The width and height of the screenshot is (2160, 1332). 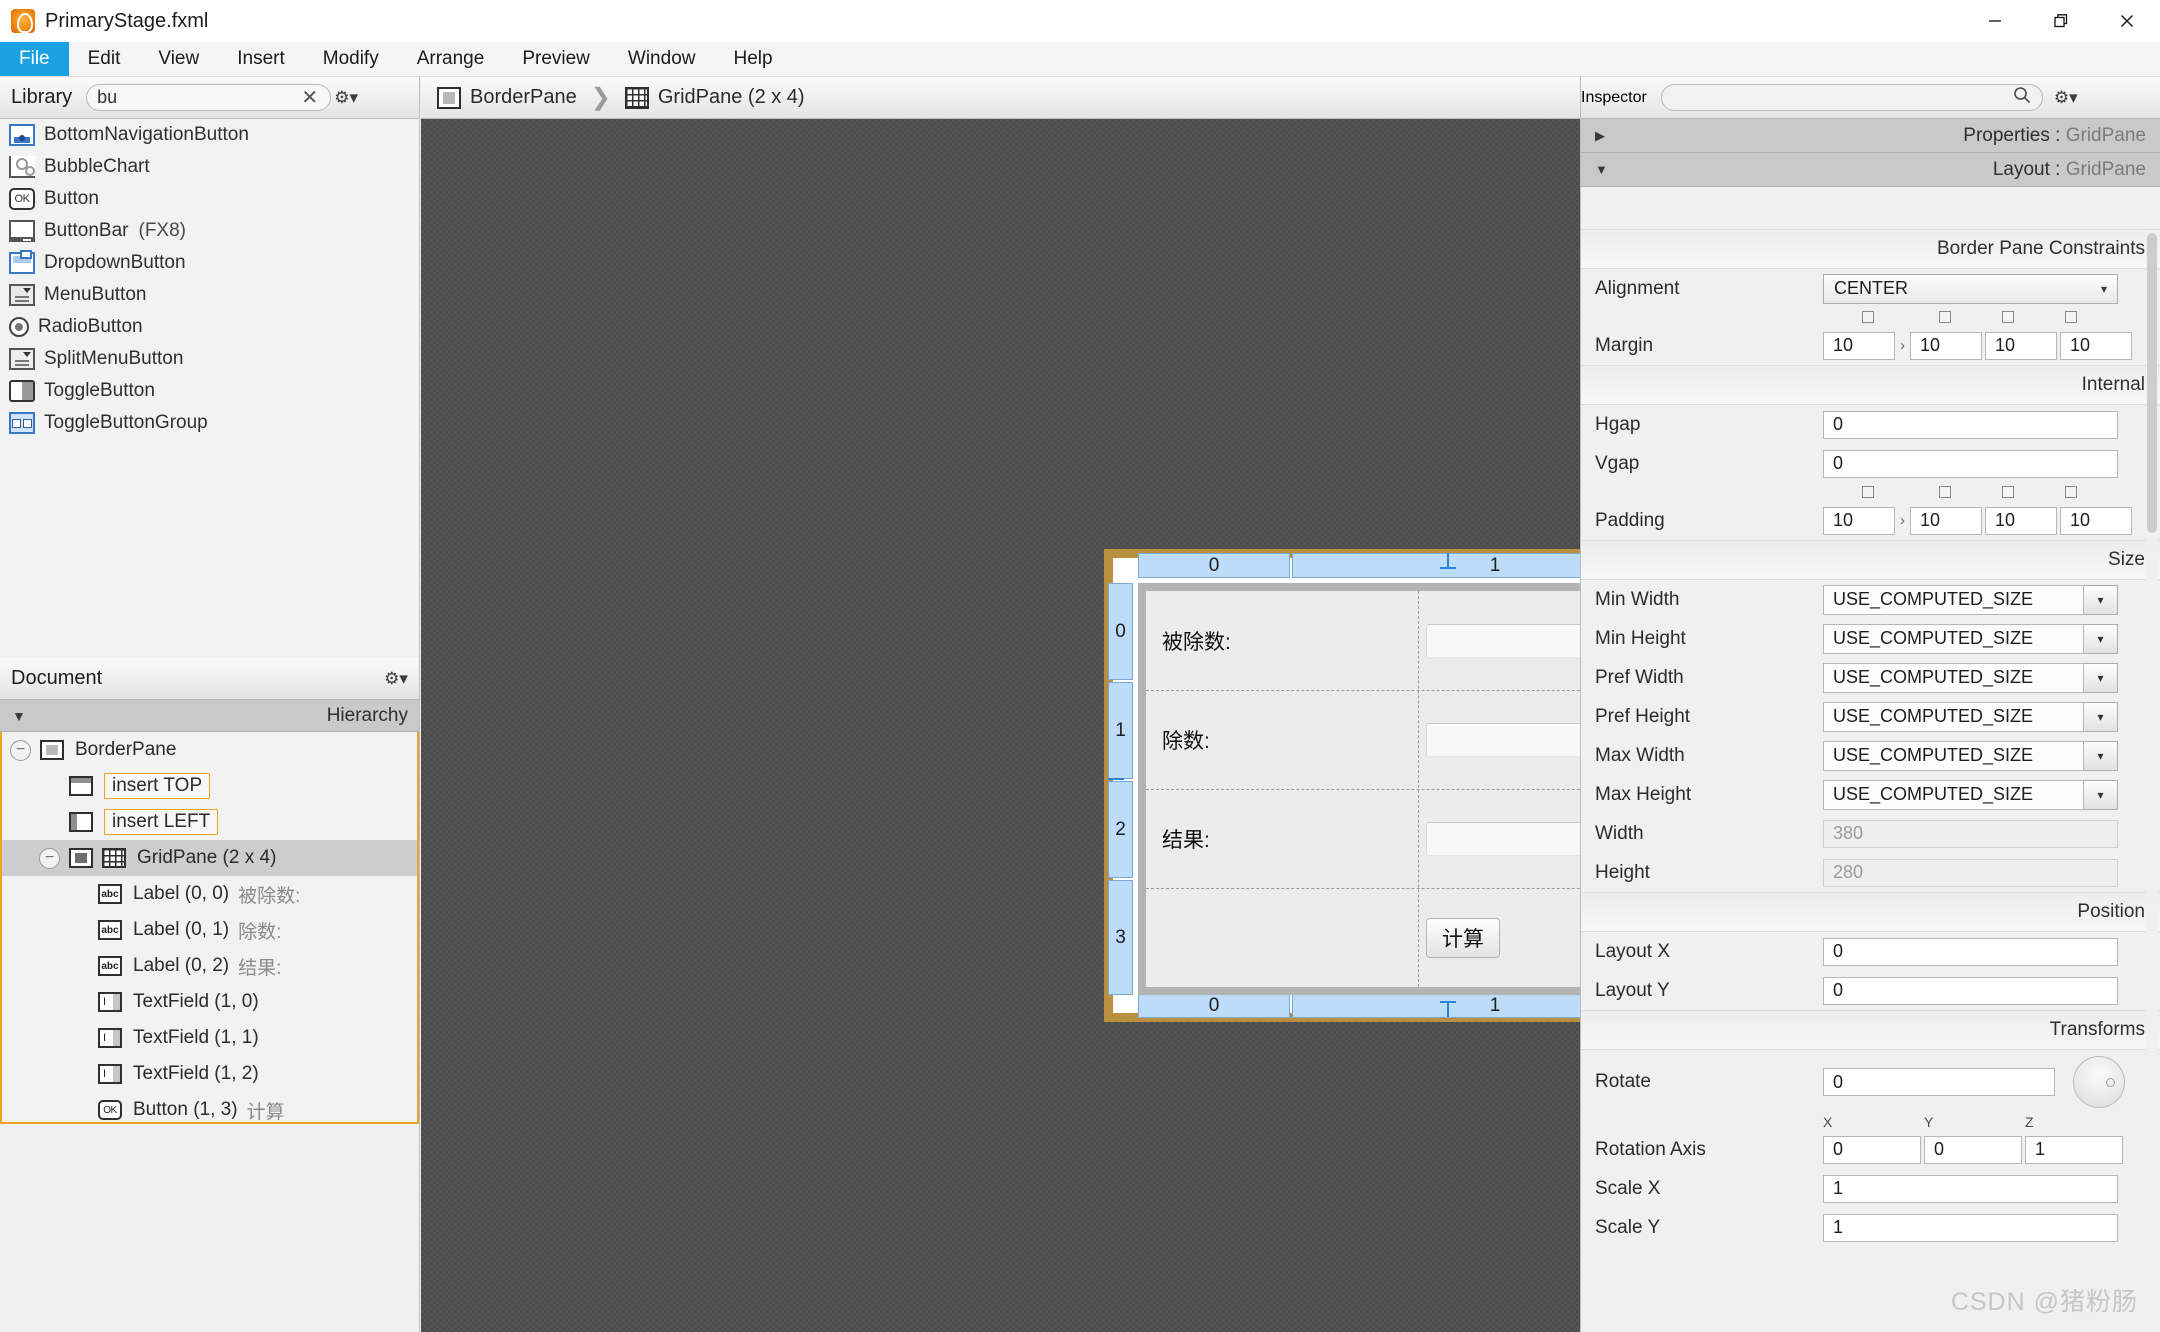 I want to click on gridpane-body: 被除数: 除数: 结果: 计算, so click(x=1359, y=789).